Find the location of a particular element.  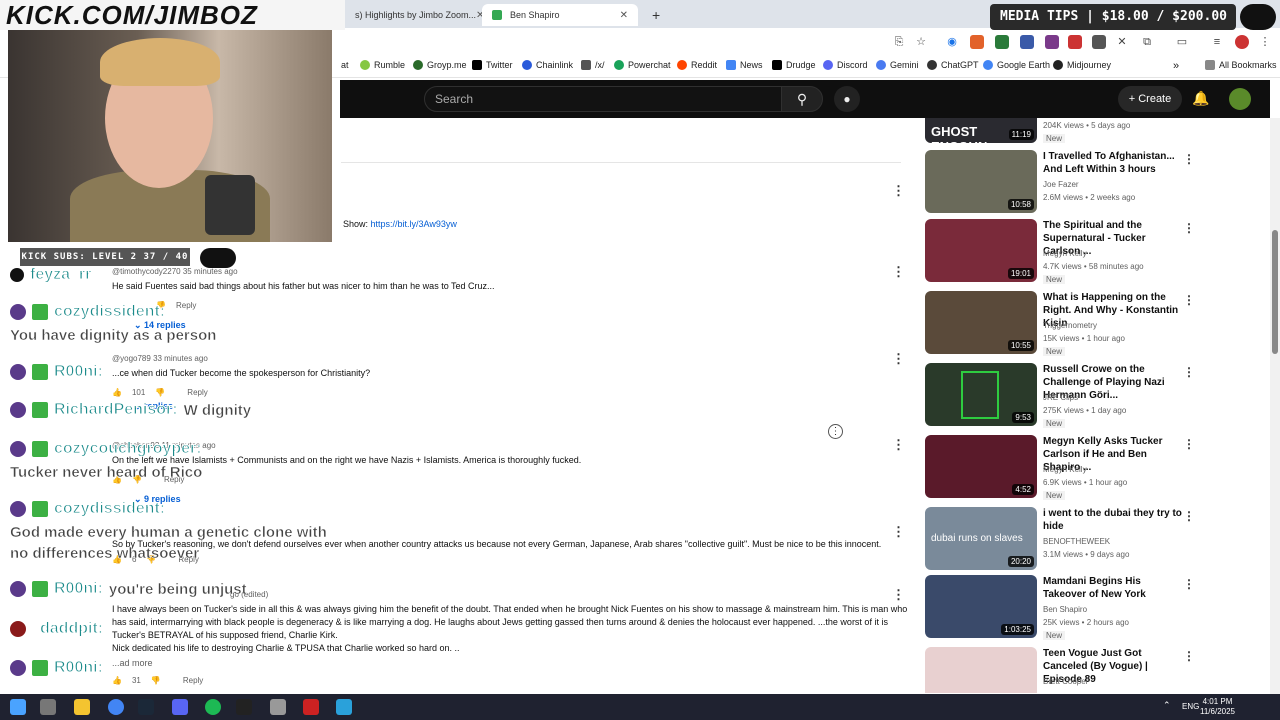

chevron-right-icon: » is located at coordinates (1176, 66).